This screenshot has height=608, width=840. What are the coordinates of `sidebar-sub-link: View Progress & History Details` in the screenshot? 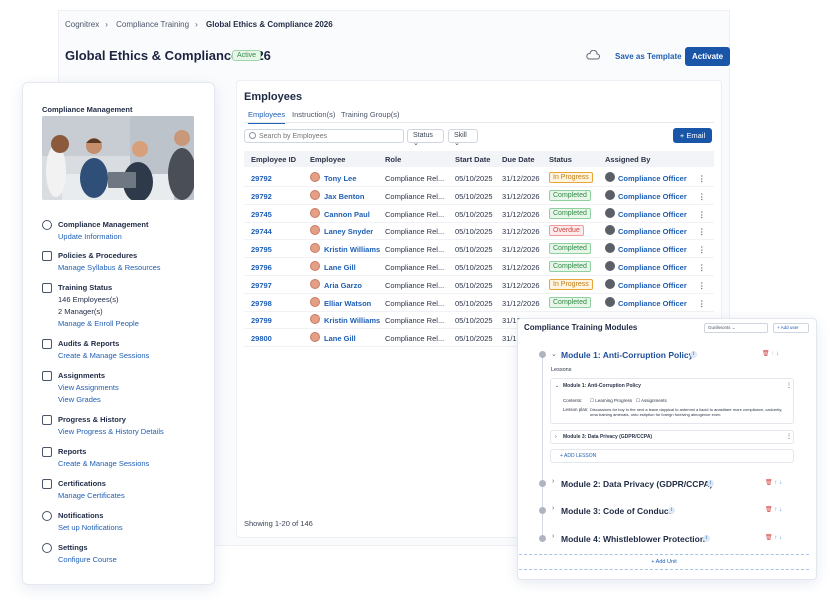 It's located at (111, 431).